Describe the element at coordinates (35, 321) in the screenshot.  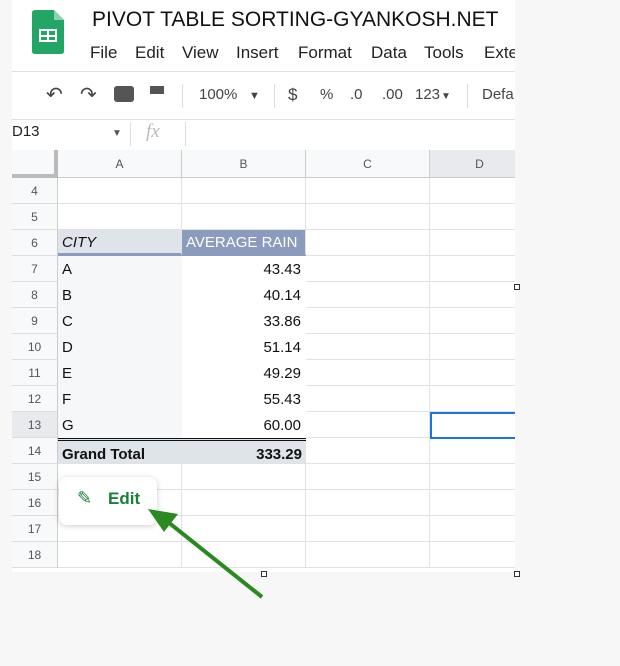
I see `row-header: 9` at that location.